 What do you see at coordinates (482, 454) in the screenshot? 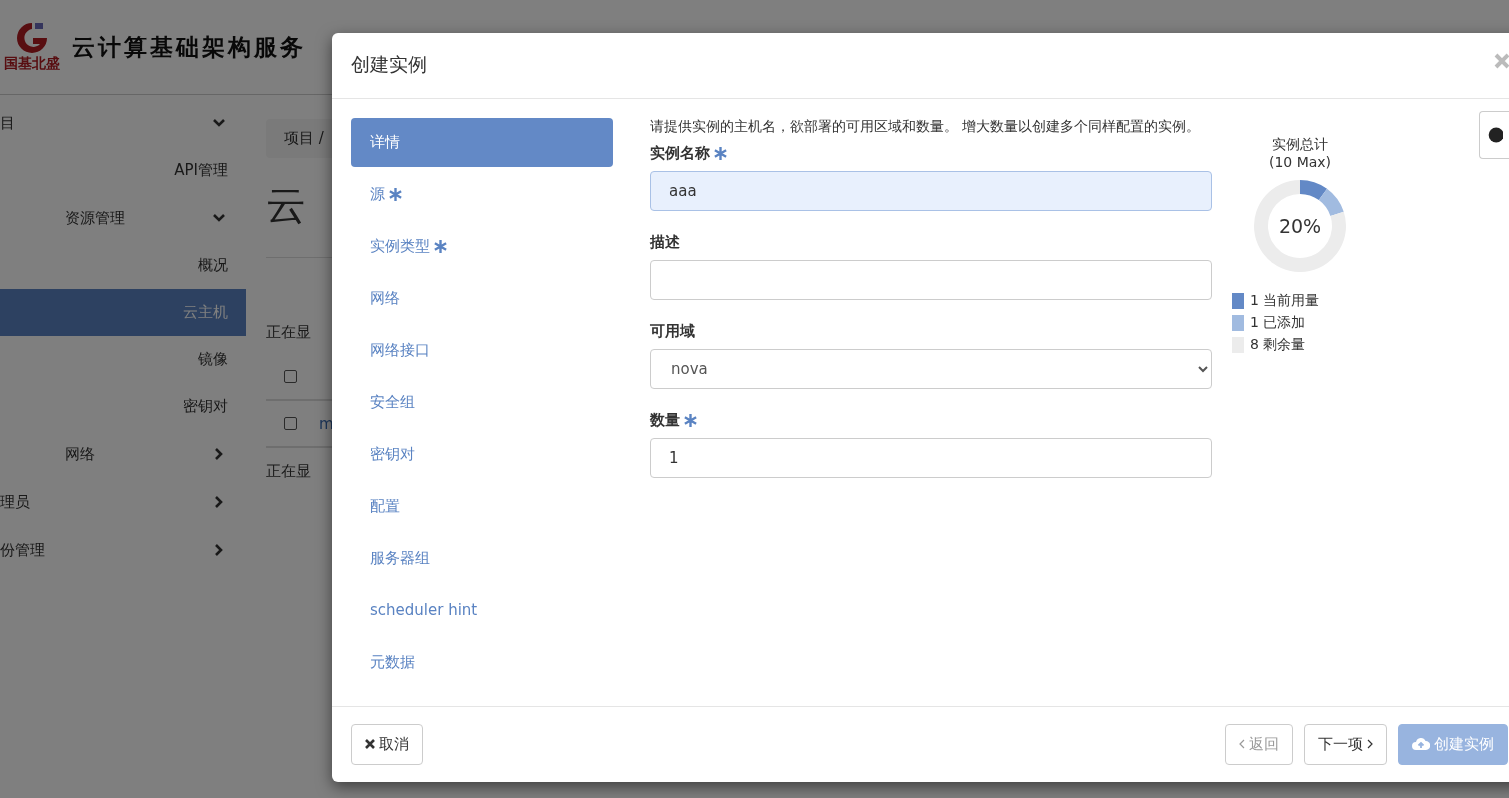
I see `wizard-step: 密钥对` at bounding box center [482, 454].